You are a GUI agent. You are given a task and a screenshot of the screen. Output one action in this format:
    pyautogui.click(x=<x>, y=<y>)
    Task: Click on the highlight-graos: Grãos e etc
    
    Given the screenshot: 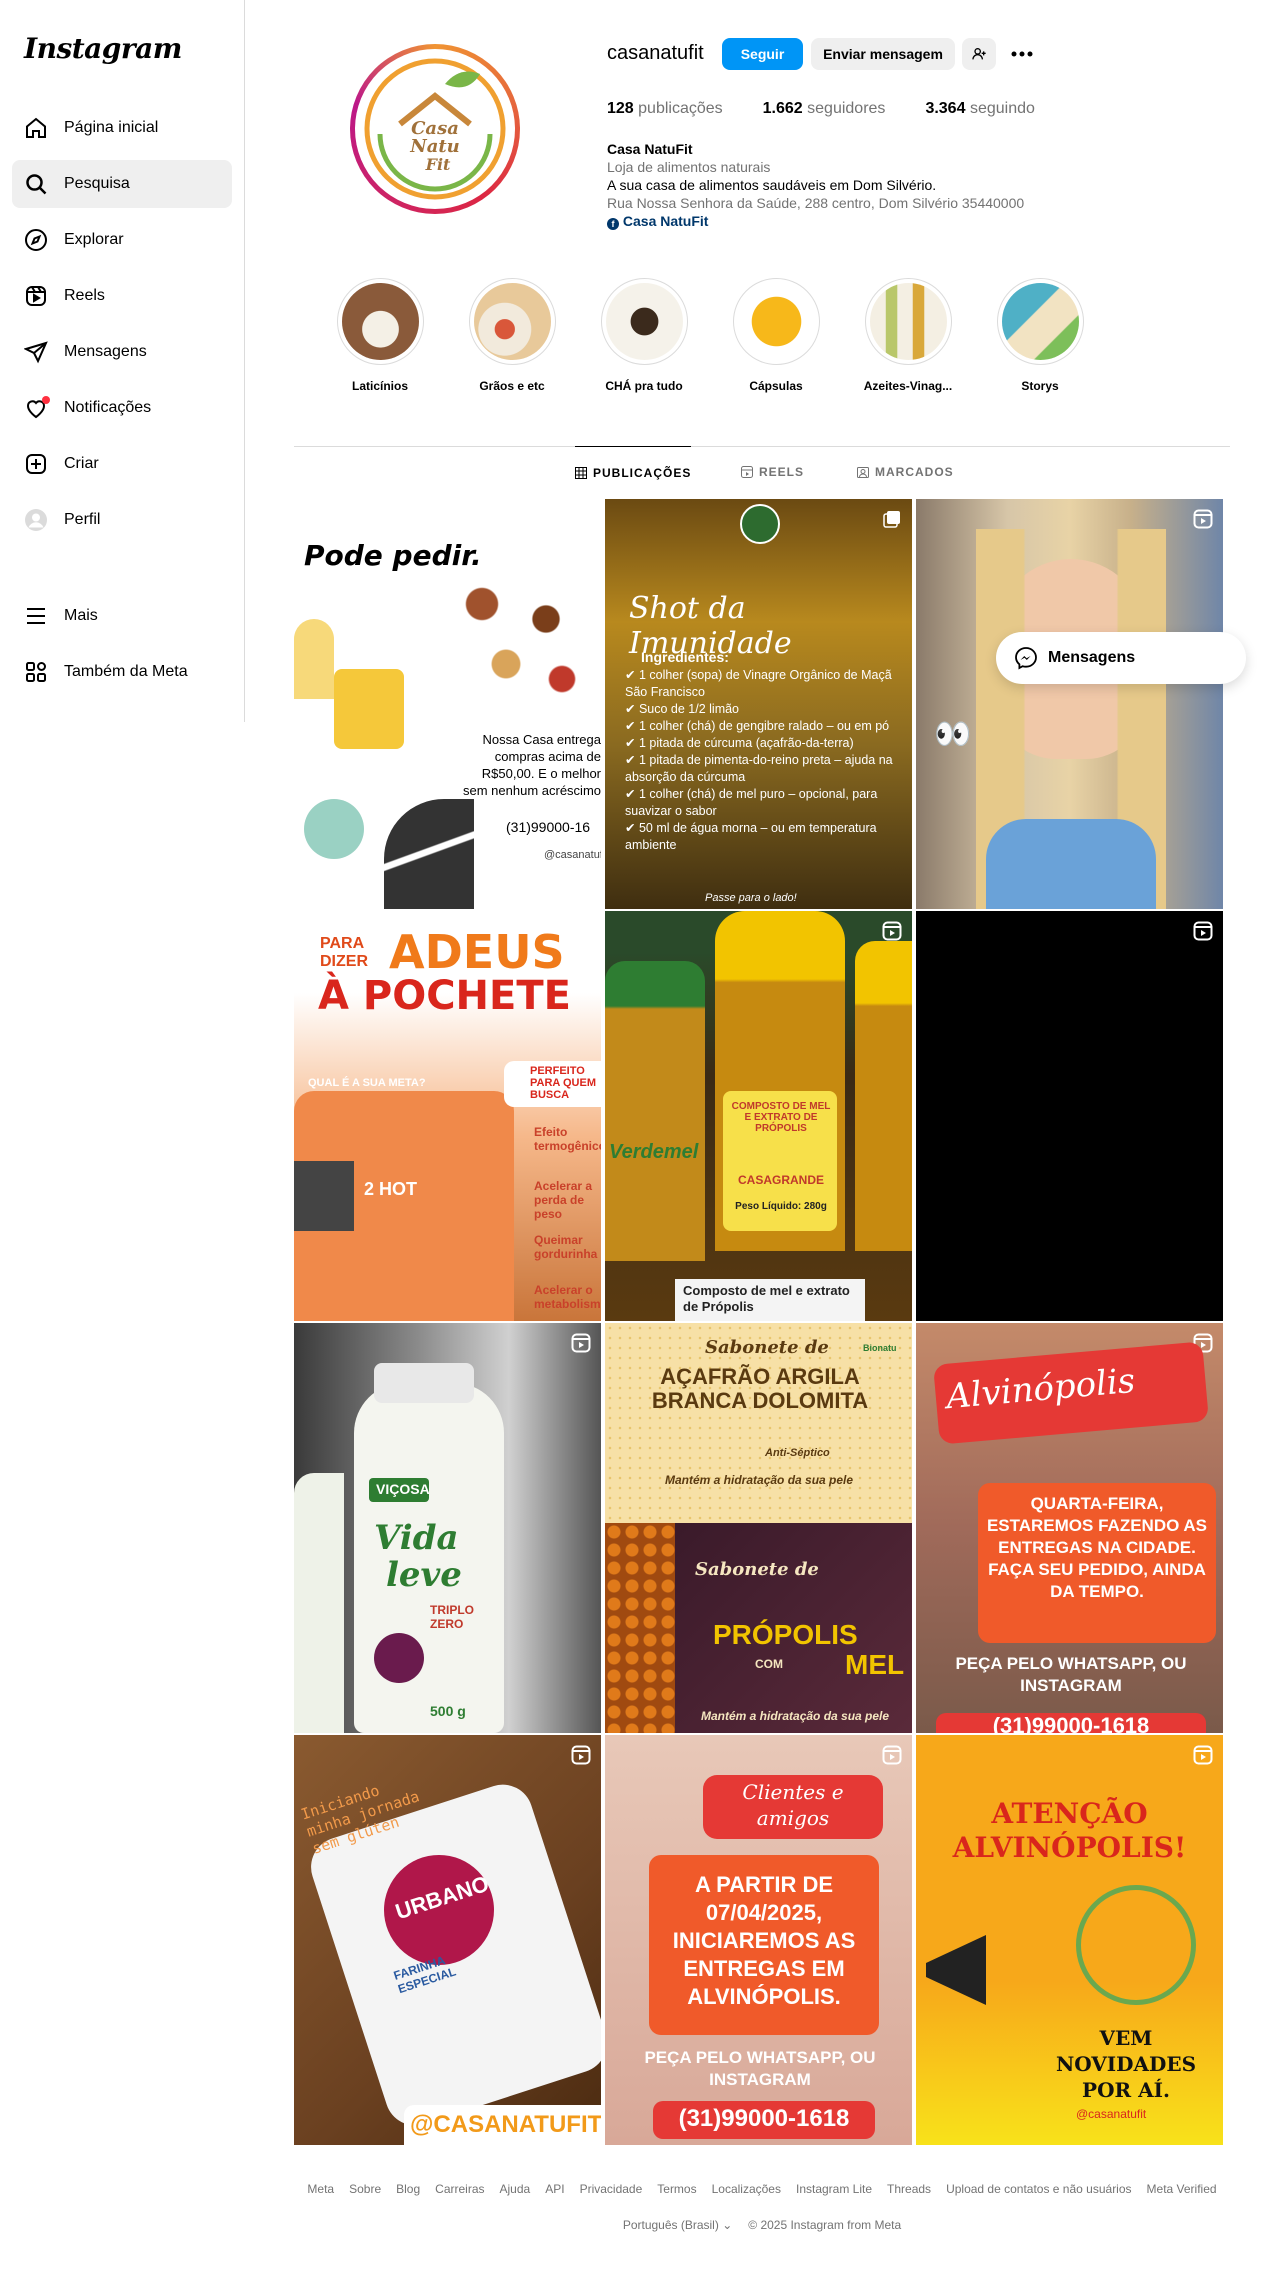 What is the action you would take?
    pyautogui.click(x=512, y=335)
    